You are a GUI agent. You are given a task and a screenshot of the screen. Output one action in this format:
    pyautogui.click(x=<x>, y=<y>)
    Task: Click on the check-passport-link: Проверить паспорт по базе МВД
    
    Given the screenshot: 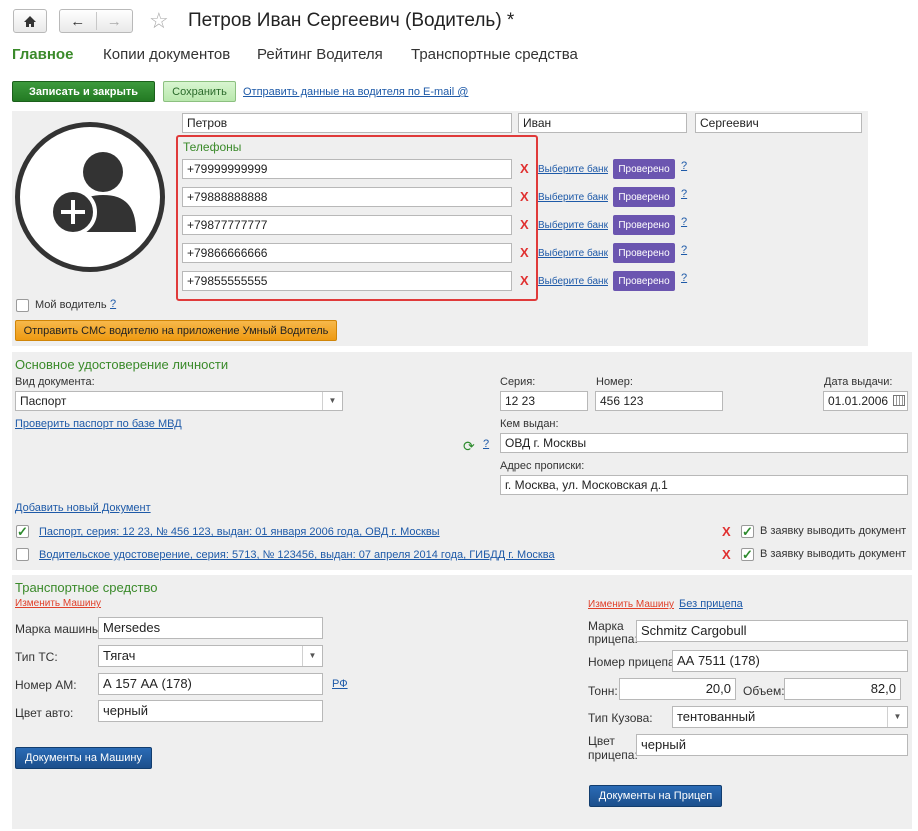 What is the action you would take?
    pyautogui.click(x=98, y=424)
    